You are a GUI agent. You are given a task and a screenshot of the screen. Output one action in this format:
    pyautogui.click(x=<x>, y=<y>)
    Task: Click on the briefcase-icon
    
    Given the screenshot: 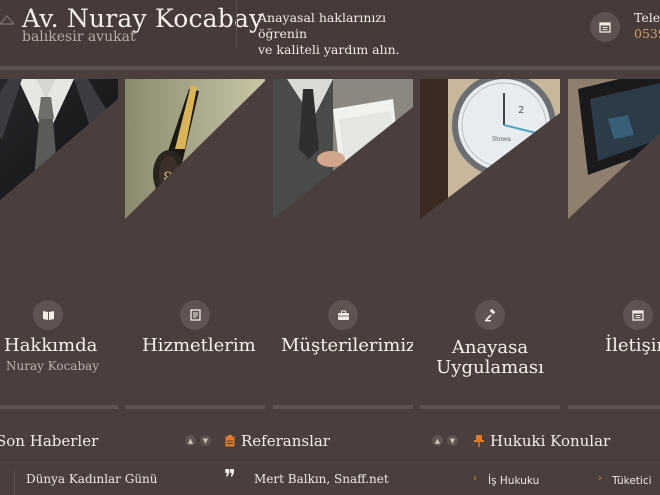 What is the action you would take?
    pyautogui.click(x=343, y=315)
    